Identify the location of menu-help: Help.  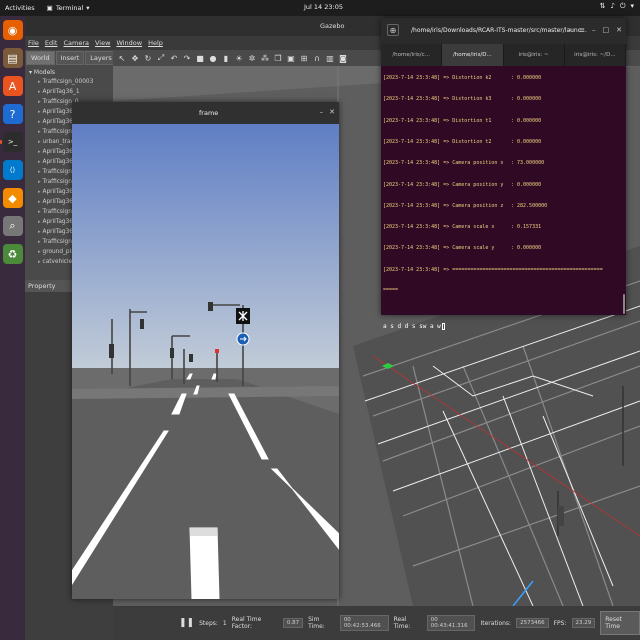
(155, 43).